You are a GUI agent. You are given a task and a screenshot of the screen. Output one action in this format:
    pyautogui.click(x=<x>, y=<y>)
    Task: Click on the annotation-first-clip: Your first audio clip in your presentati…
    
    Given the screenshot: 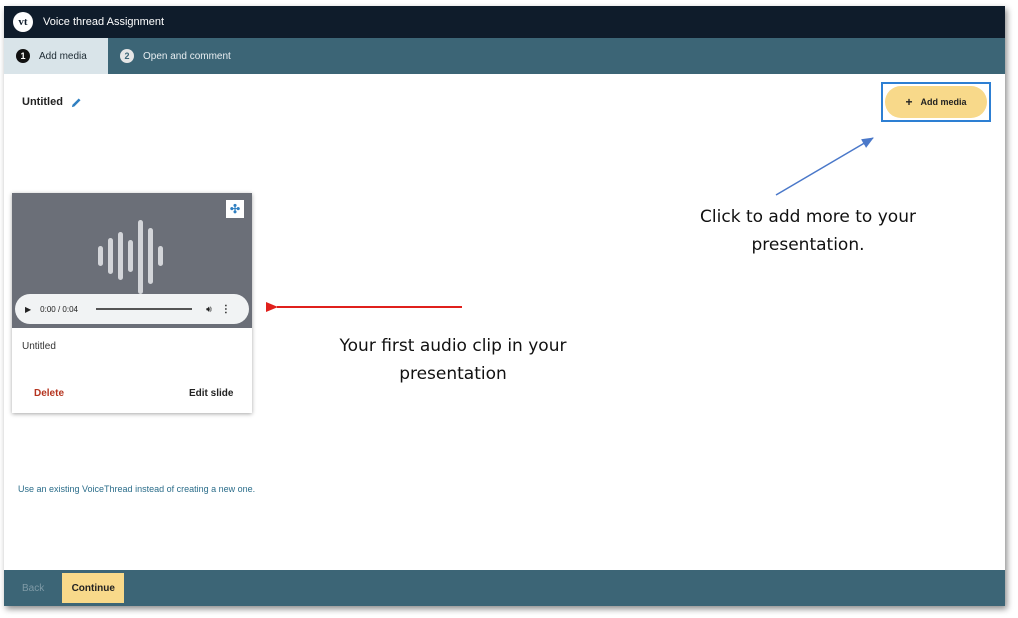 What is the action you would take?
    pyautogui.click(x=453, y=360)
    